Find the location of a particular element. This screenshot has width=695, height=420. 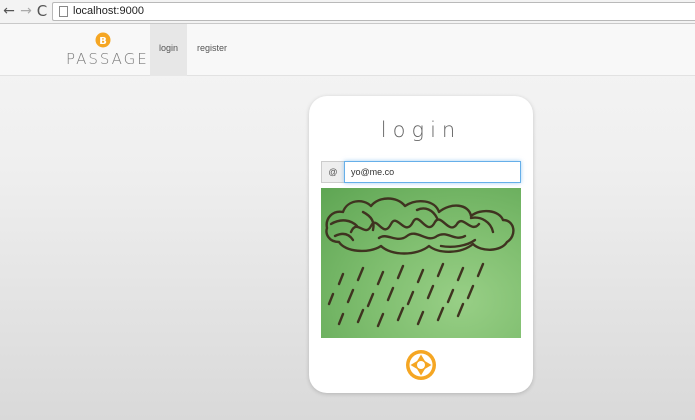

at-sign-addon: @ is located at coordinates (332, 172).